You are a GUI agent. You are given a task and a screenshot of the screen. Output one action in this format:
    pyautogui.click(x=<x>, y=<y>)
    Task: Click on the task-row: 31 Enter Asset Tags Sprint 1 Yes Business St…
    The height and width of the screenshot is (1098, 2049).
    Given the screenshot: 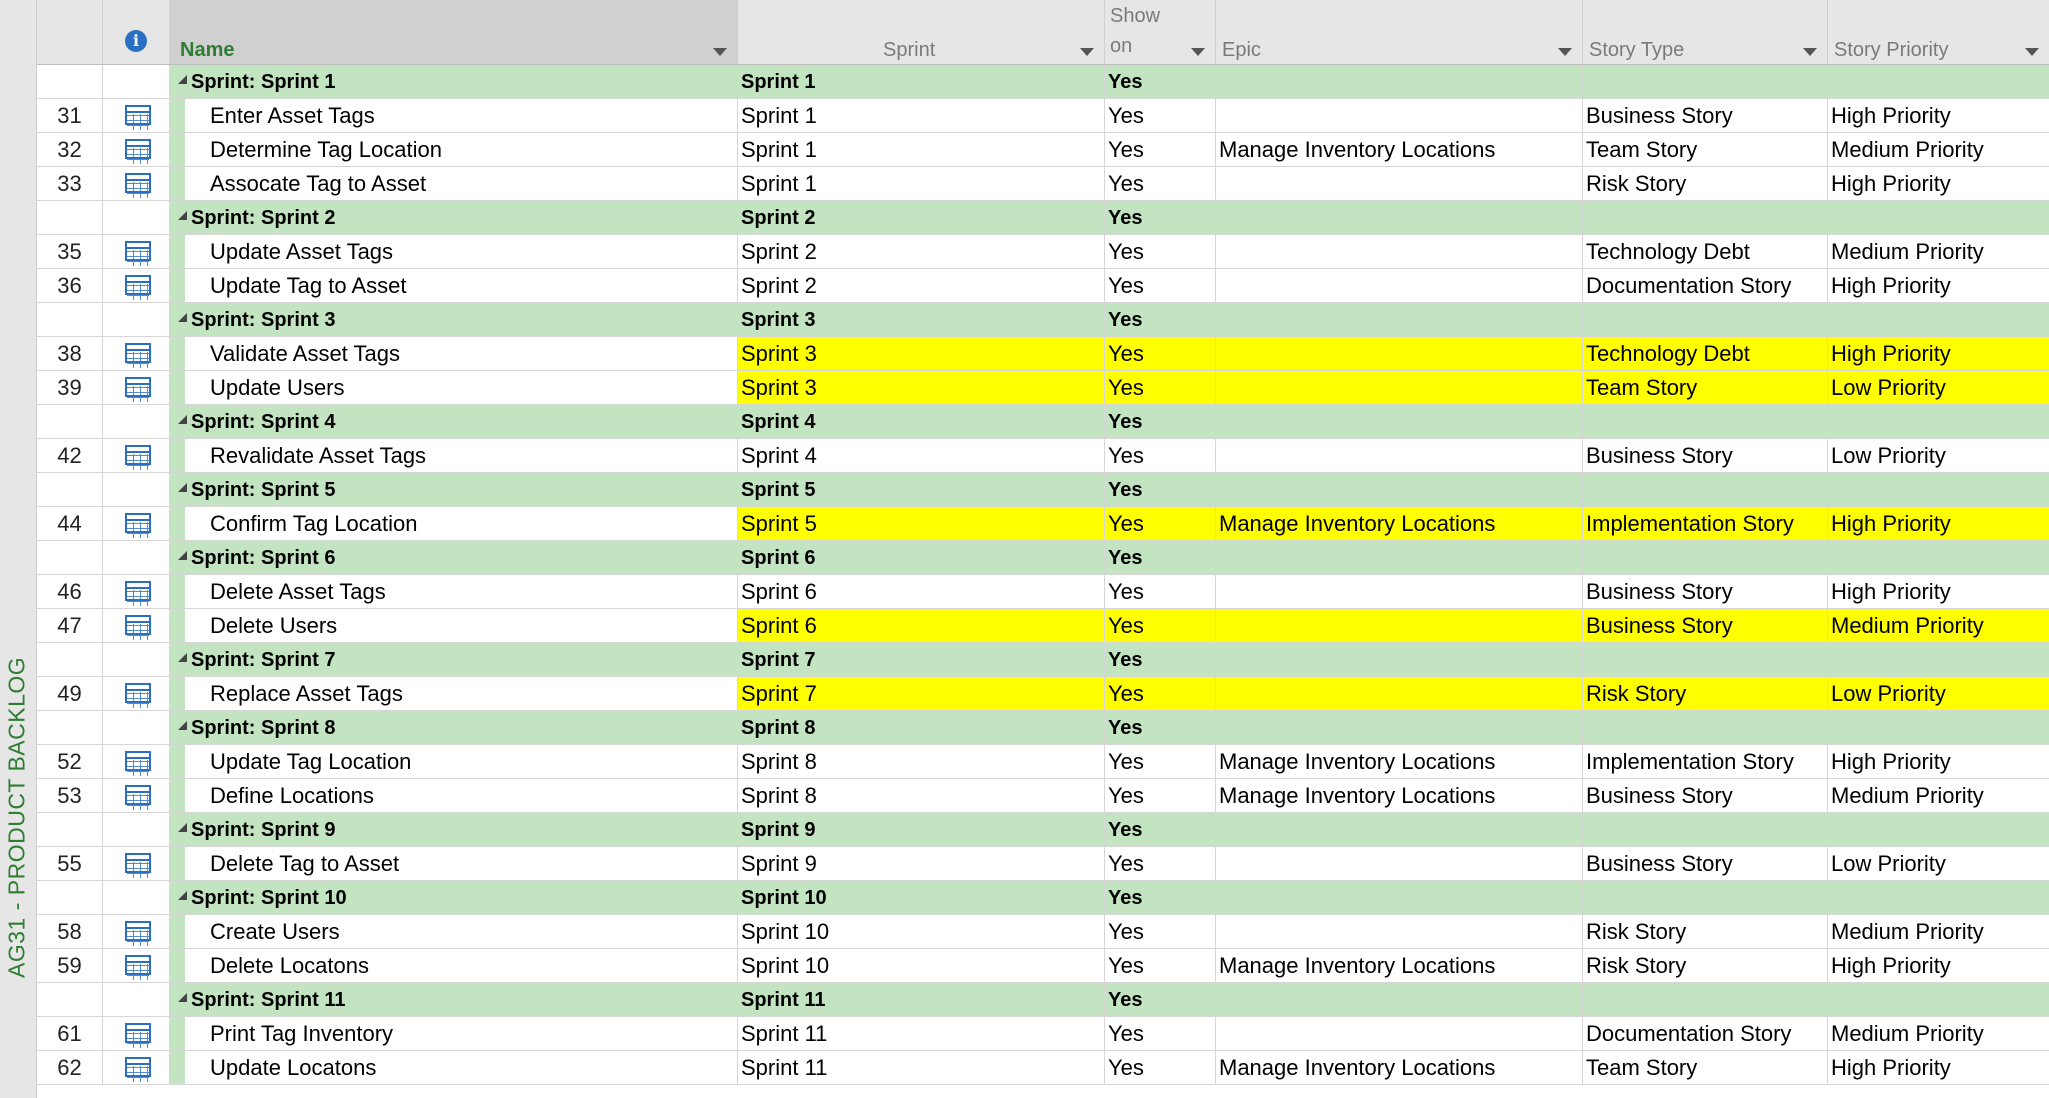 What is the action you would take?
    pyautogui.click(x=1043, y=116)
    